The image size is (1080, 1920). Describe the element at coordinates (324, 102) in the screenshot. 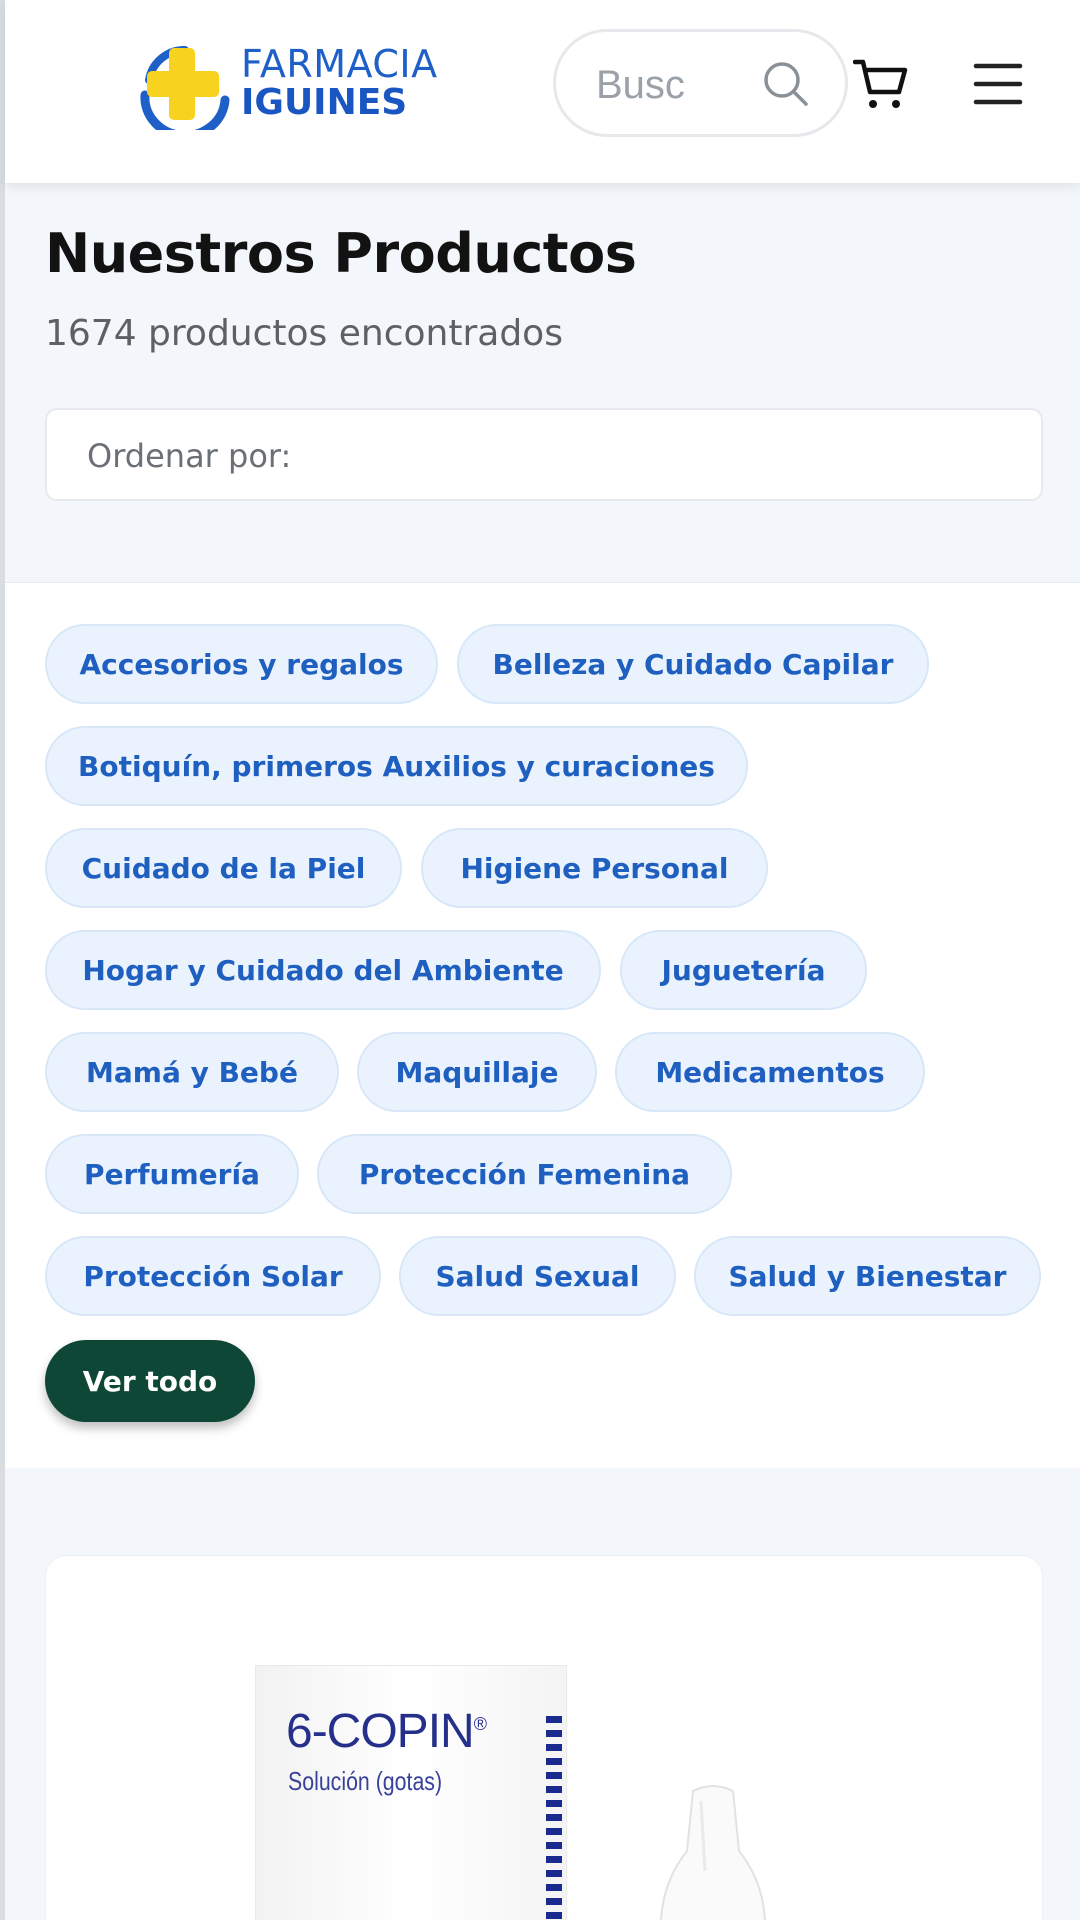

I see `logo-text-iguines: IGUINES` at that location.